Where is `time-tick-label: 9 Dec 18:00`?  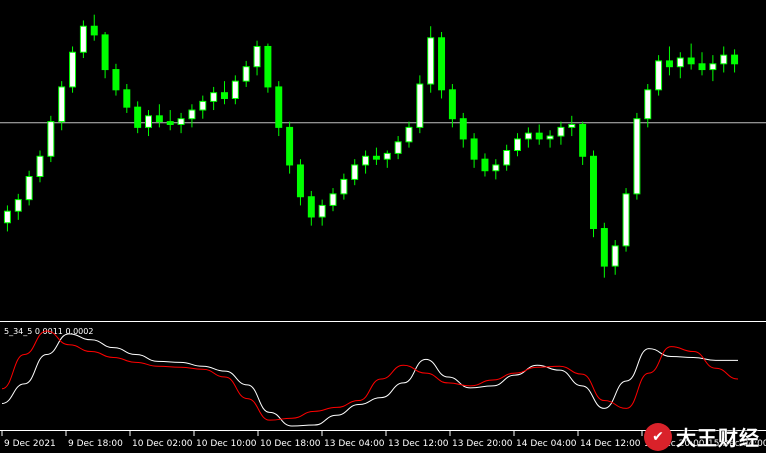
time-tick-label: 9 Dec 18:00 is located at coordinates (95, 444).